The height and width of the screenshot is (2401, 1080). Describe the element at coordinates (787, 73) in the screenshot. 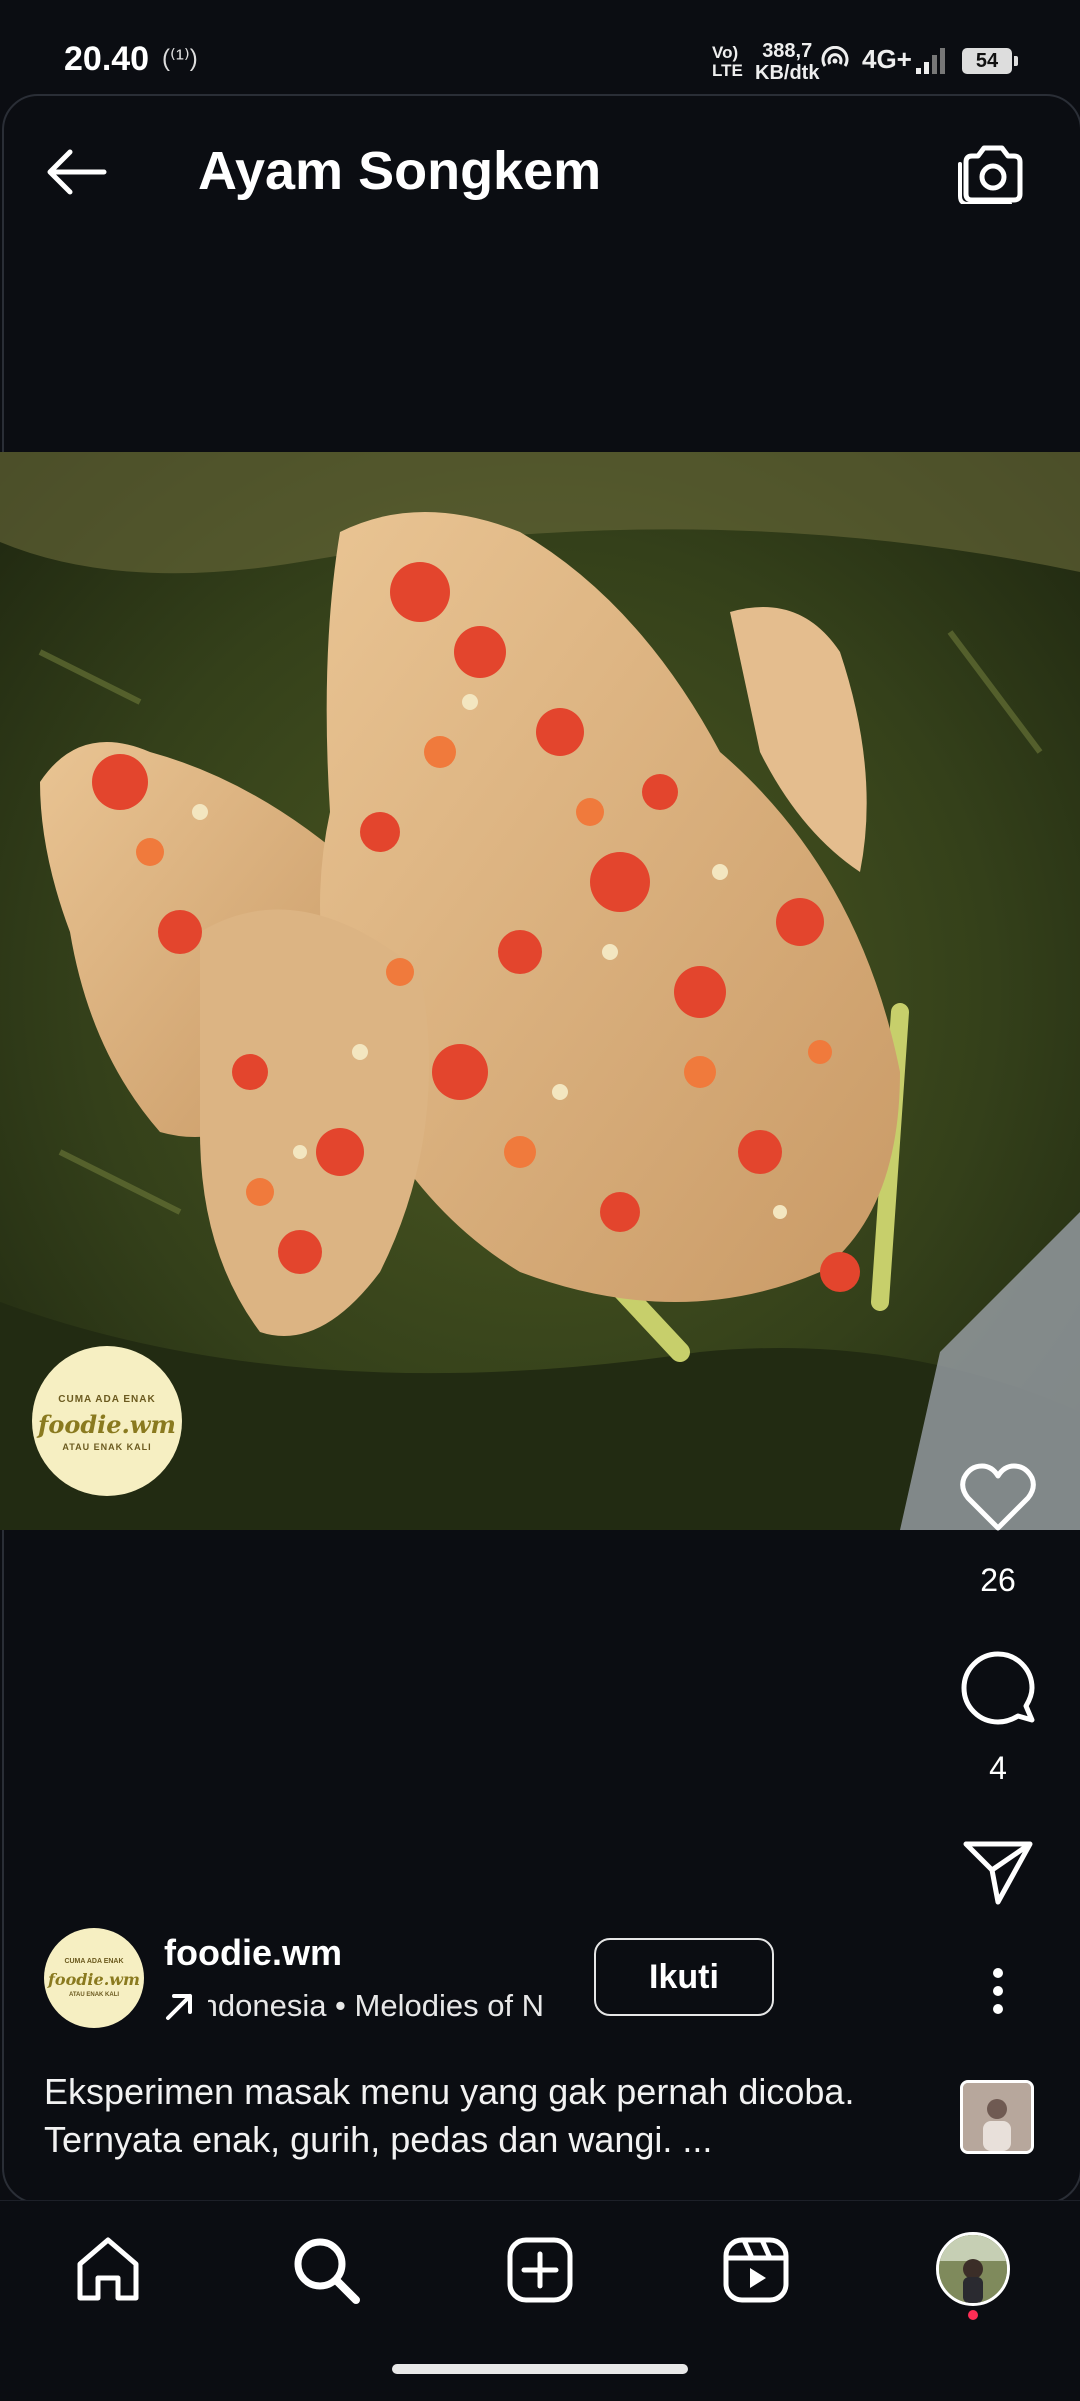

I see `network-speed-unit: KB/dtk` at that location.